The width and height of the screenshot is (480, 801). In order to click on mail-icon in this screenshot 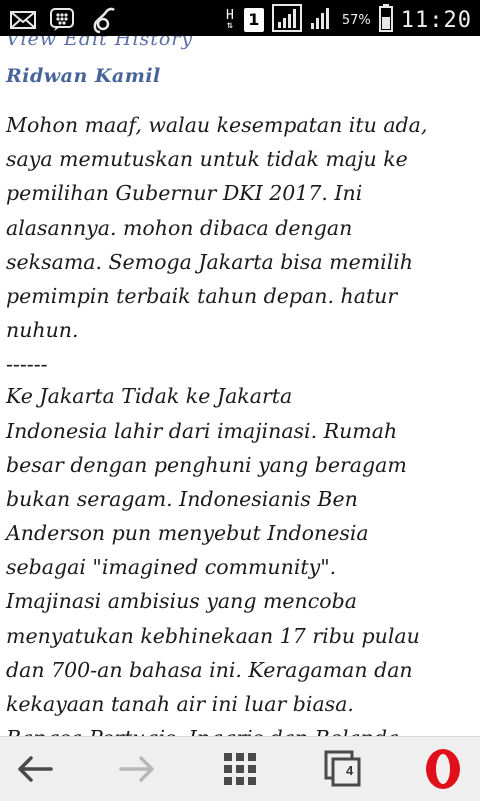, I will do `click(23, 22)`.